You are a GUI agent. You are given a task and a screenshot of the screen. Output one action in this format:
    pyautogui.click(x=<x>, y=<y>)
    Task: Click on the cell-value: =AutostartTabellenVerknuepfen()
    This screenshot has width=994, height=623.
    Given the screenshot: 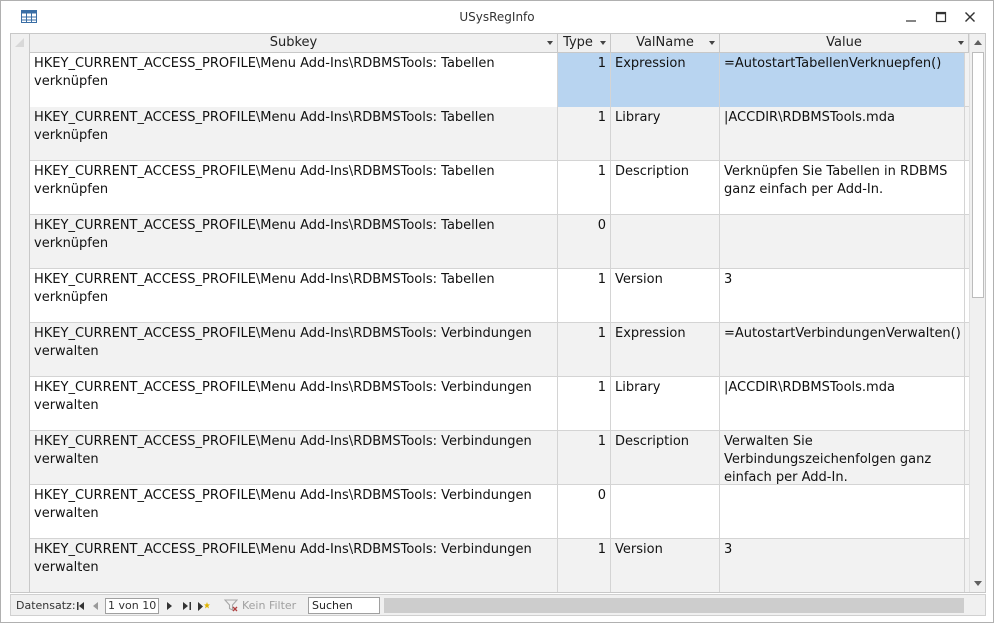 What is the action you would take?
    pyautogui.click(x=842, y=80)
    